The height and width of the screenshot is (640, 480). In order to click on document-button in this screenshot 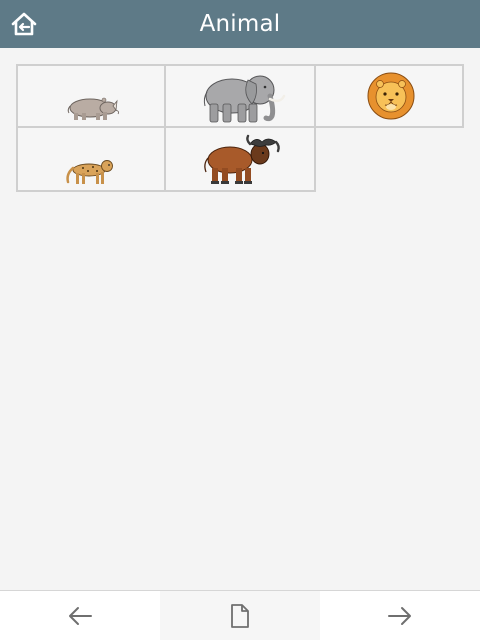, I will do `click(240, 615)`.